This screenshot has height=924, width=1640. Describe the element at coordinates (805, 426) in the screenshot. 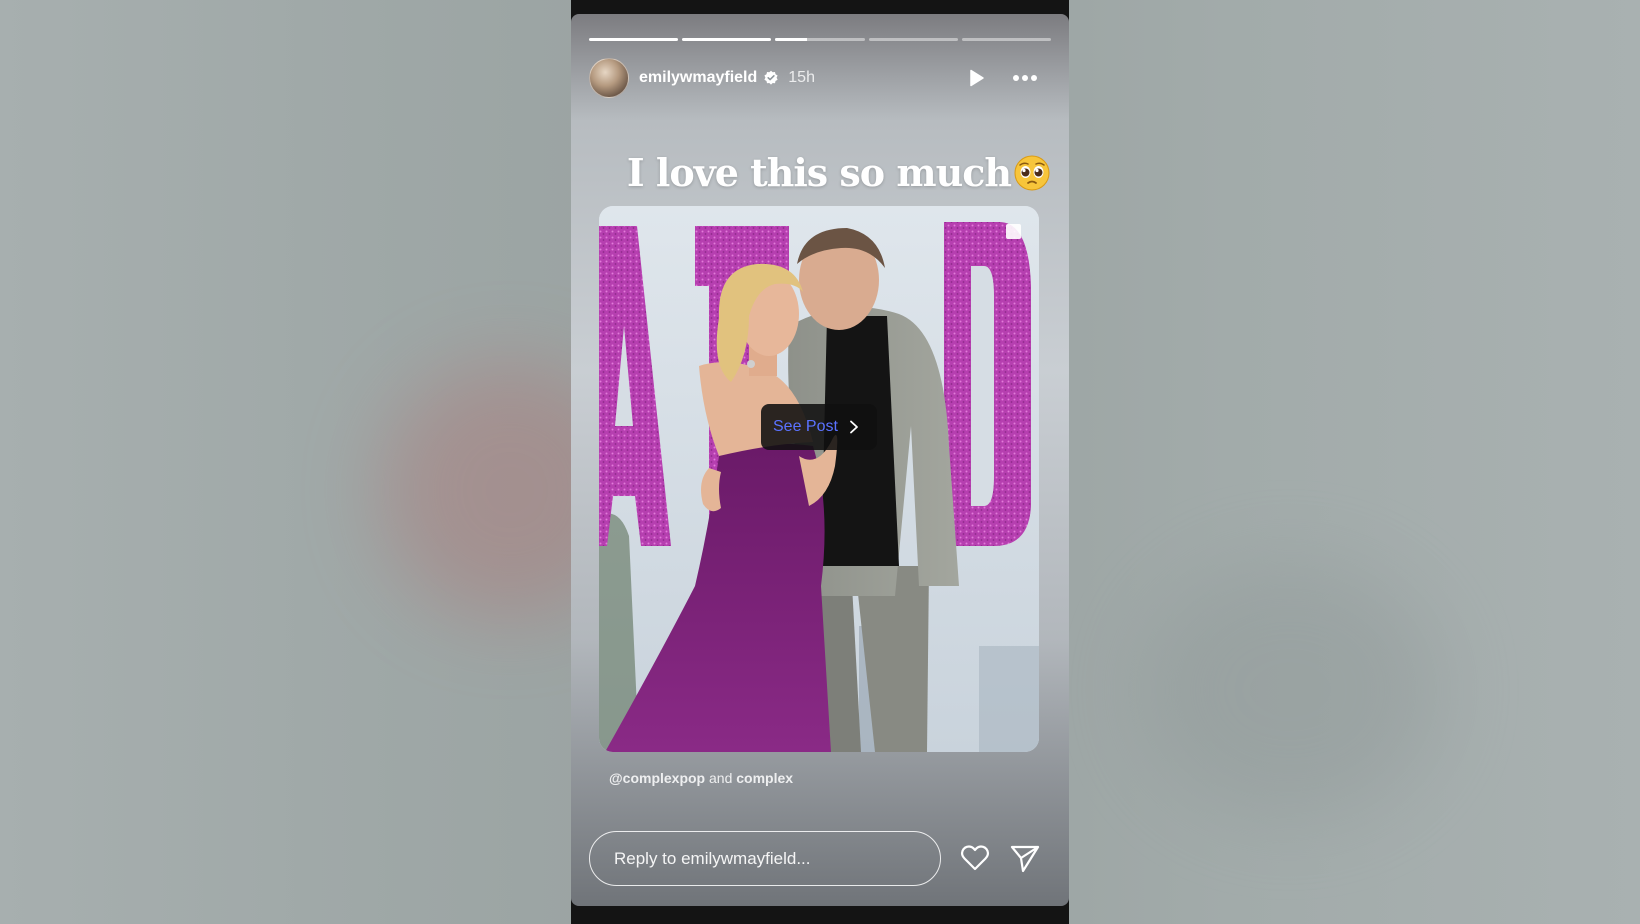

I see `see-post-label: See Post` at that location.